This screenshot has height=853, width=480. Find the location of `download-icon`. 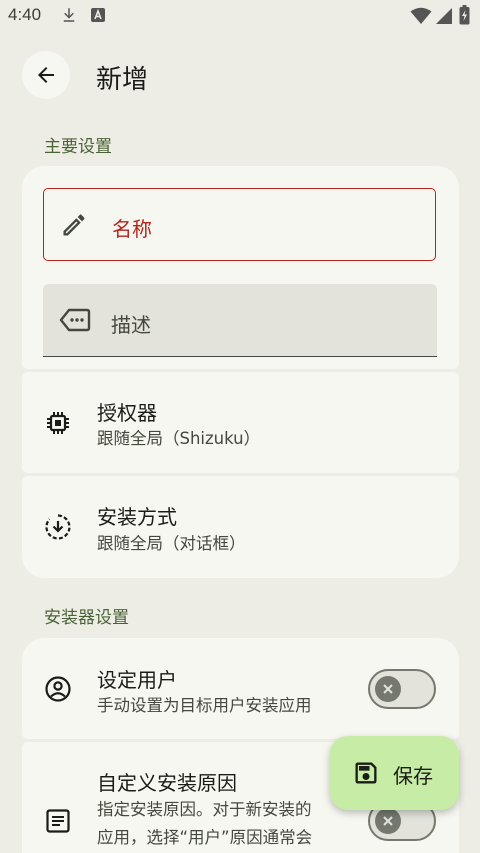

download-icon is located at coordinates (69, 17).